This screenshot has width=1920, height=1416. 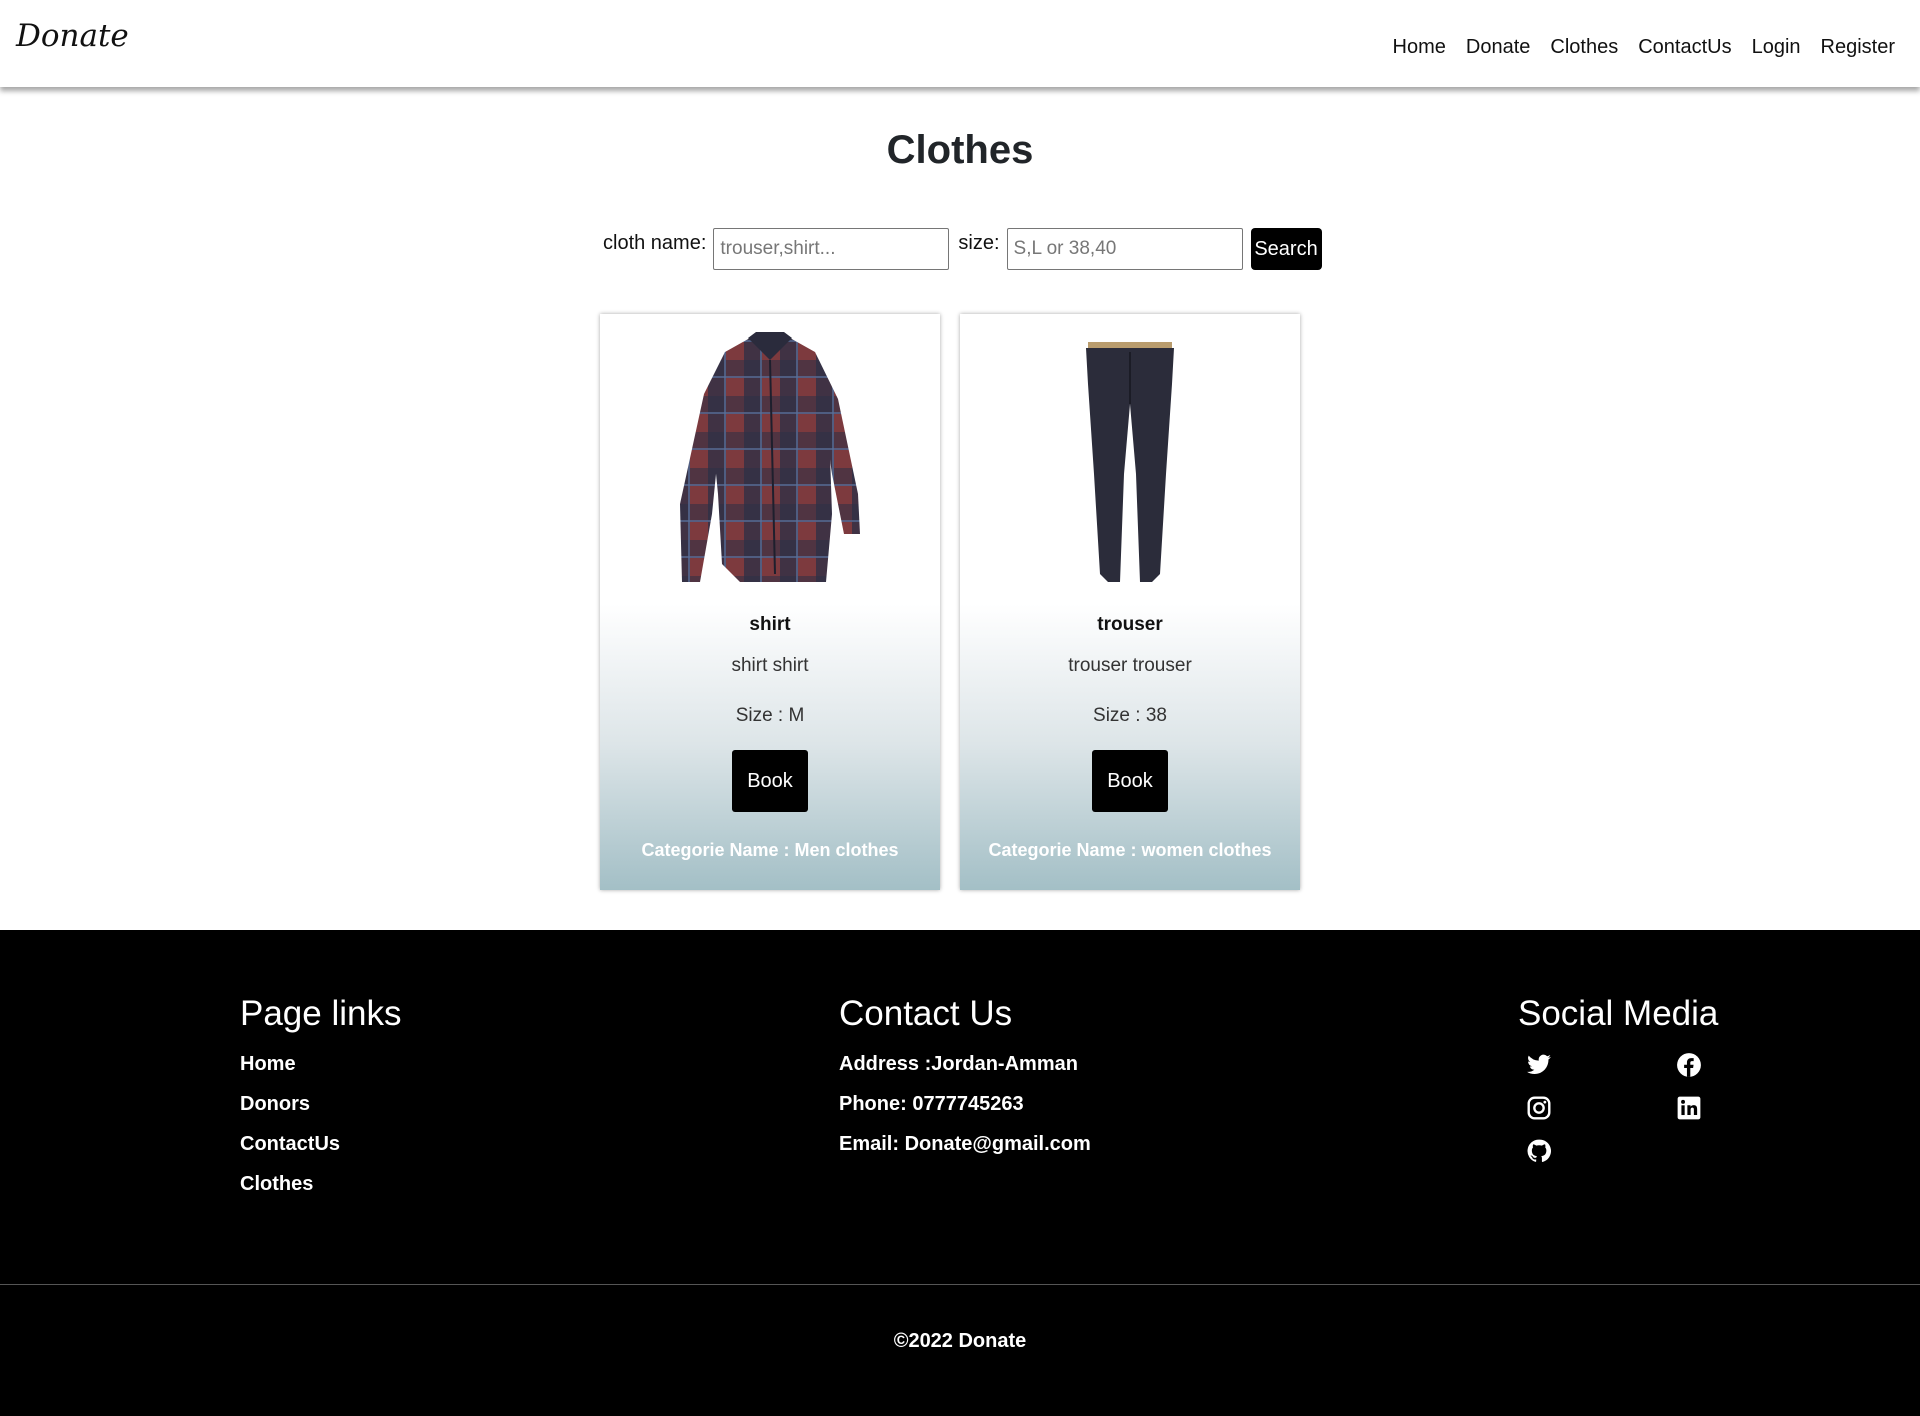 I want to click on facebook-icon, so click(x=1689, y=1065).